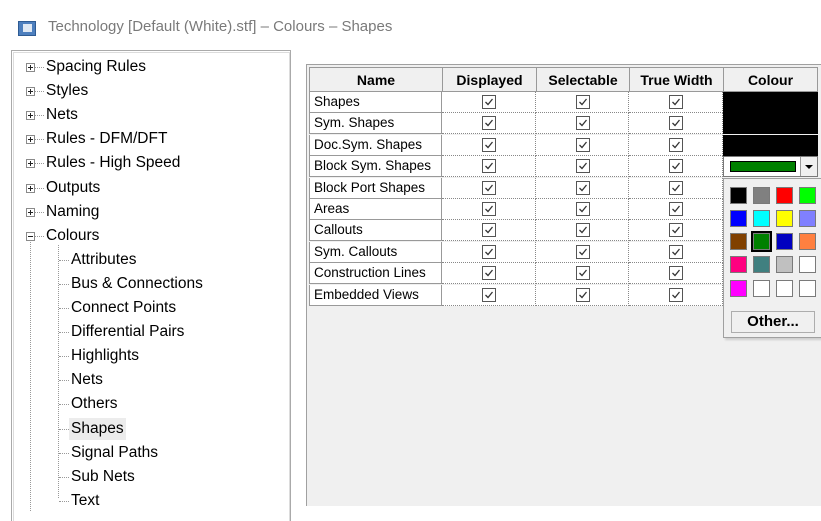 The image size is (821, 521). Describe the element at coordinates (106, 139) in the screenshot. I see `tree-item: Rules - DFM/DFT` at that location.